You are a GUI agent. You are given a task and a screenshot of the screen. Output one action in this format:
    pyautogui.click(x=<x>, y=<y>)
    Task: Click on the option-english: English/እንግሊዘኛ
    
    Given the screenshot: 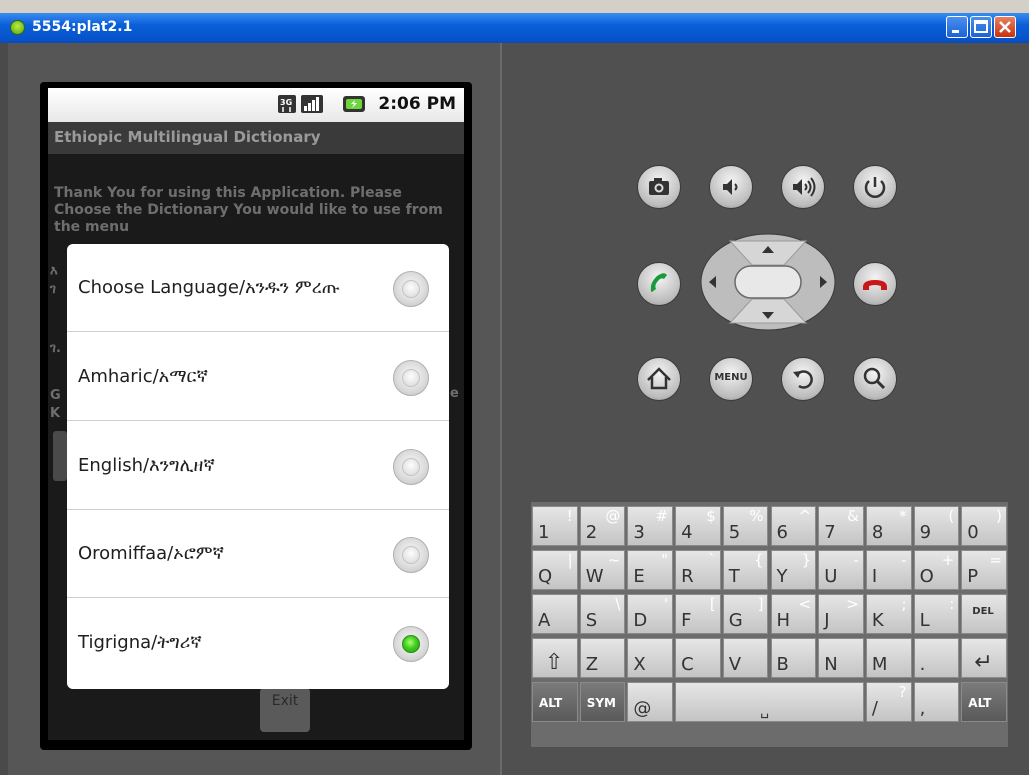 What is the action you would take?
    pyautogui.click(x=258, y=466)
    